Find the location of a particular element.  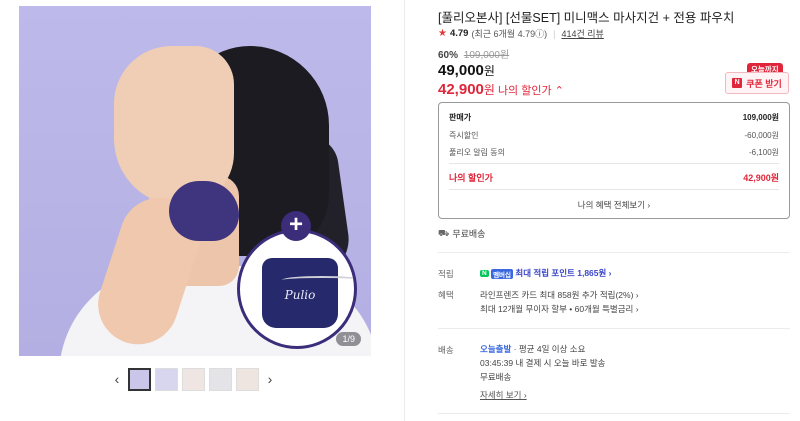

discount-row: 60% 109,000원 is located at coordinates (473, 53).